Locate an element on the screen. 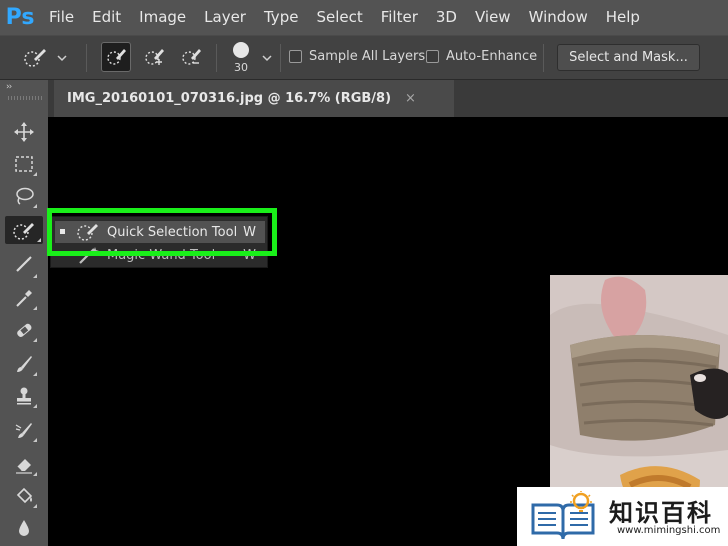 This screenshot has height=546, width=728. paintbrush-icon is located at coordinates (24, 364).